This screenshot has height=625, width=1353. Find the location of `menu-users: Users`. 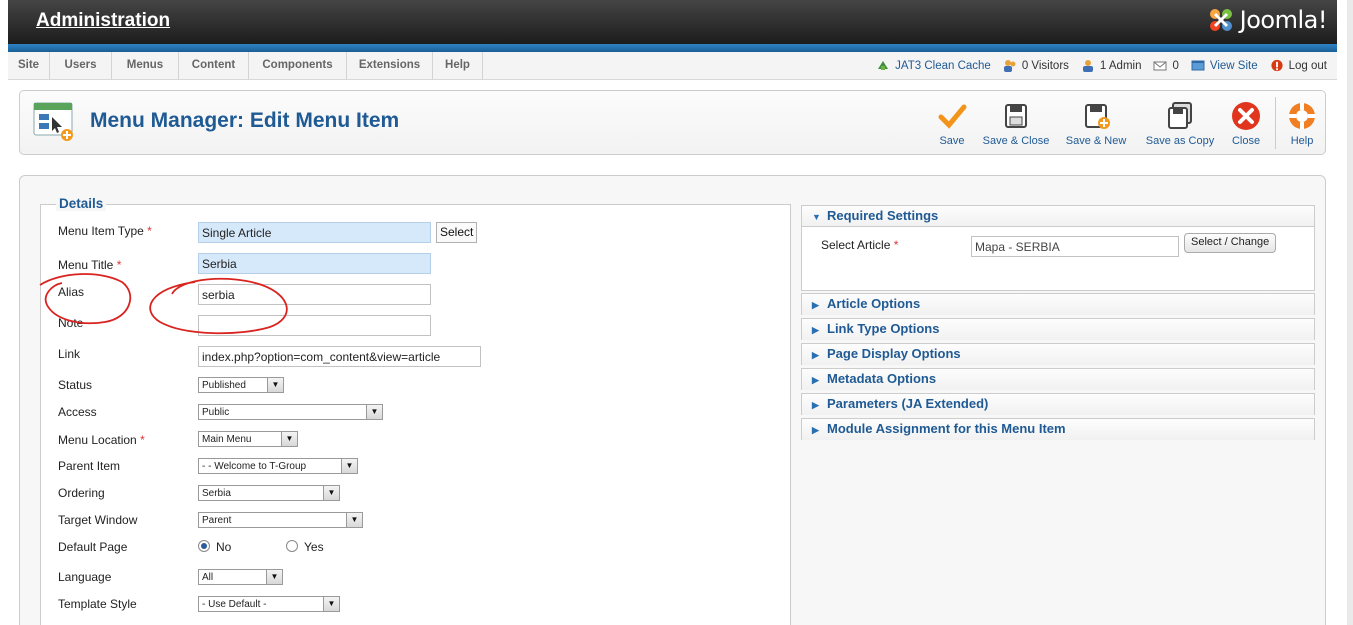

menu-users: Users is located at coordinates (81, 65).